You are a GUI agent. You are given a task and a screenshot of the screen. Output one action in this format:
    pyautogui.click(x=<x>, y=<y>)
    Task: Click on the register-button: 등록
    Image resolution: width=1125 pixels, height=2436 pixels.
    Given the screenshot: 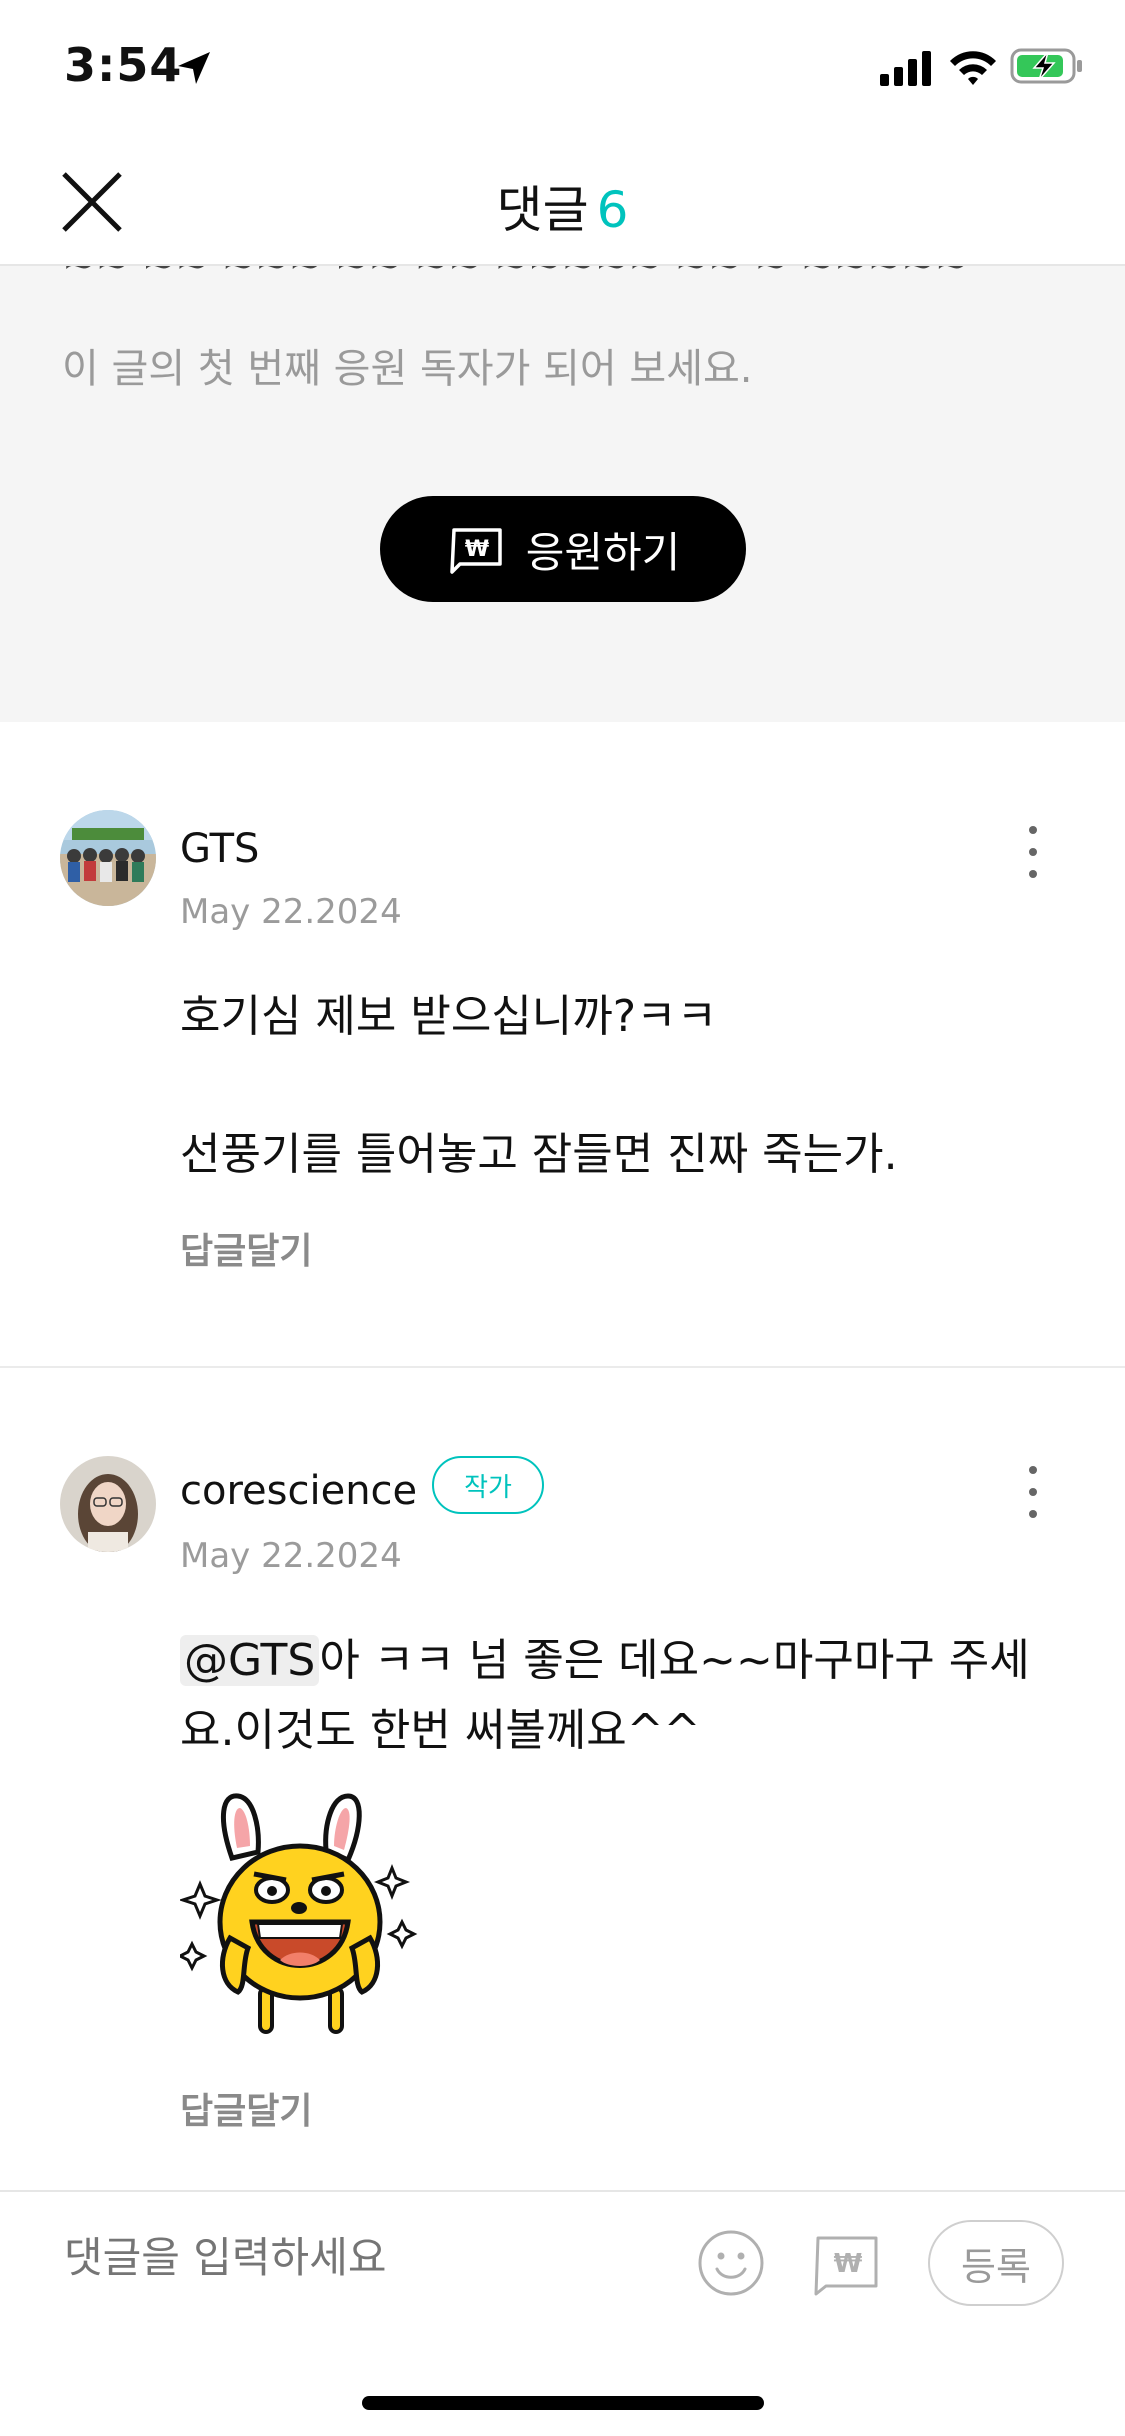 What is the action you would take?
    pyautogui.click(x=996, y=2263)
    